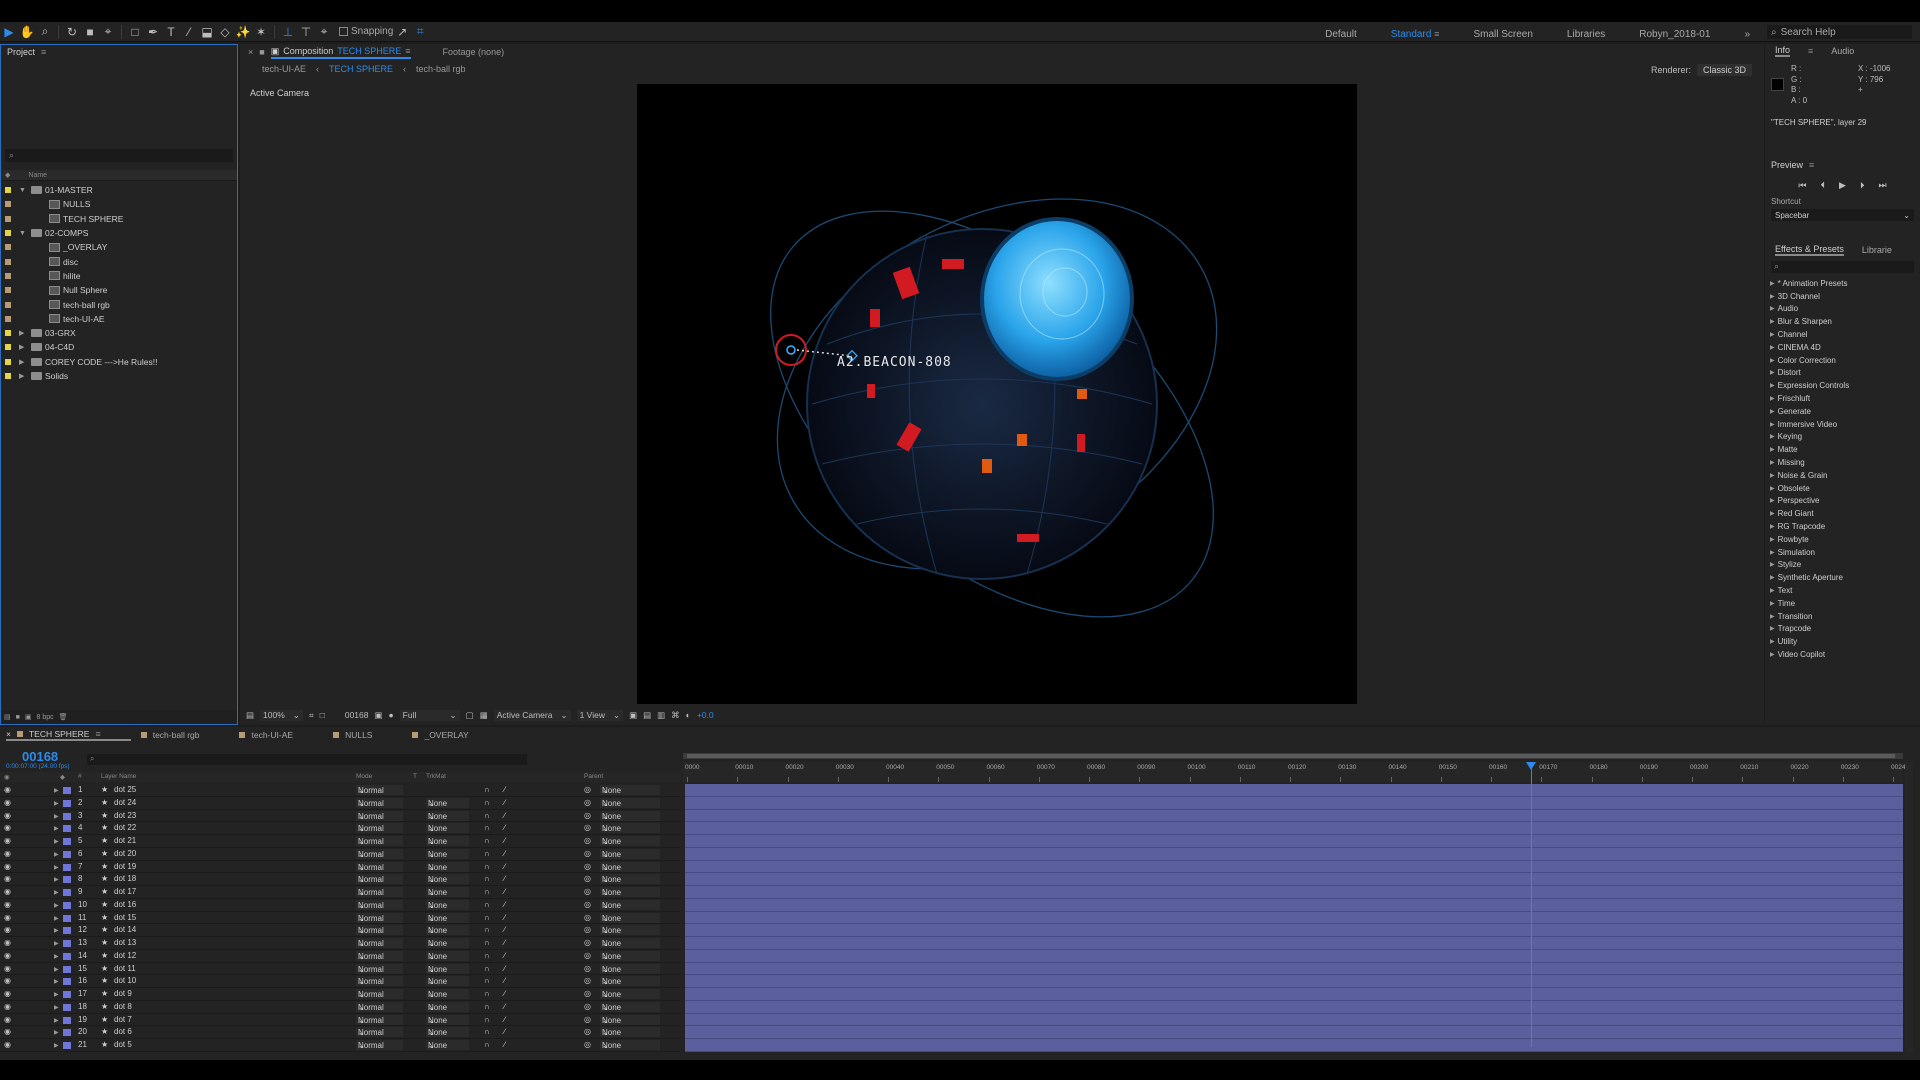 The width and height of the screenshot is (1920, 1080). What do you see at coordinates (119, 347) in the screenshot?
I see `project-item: ▶ 04-C4D` at bounding box center [119, 347].